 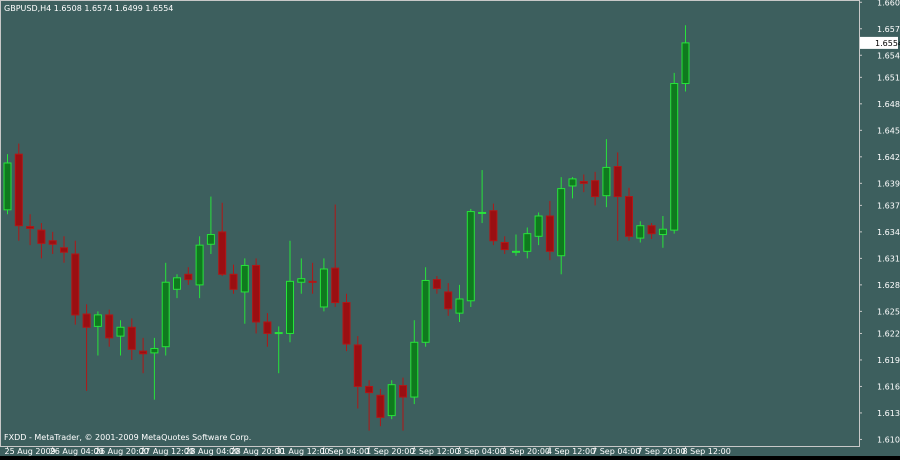 I want to click on price-tick-label: 1.6570, so click(x=888, y=29).